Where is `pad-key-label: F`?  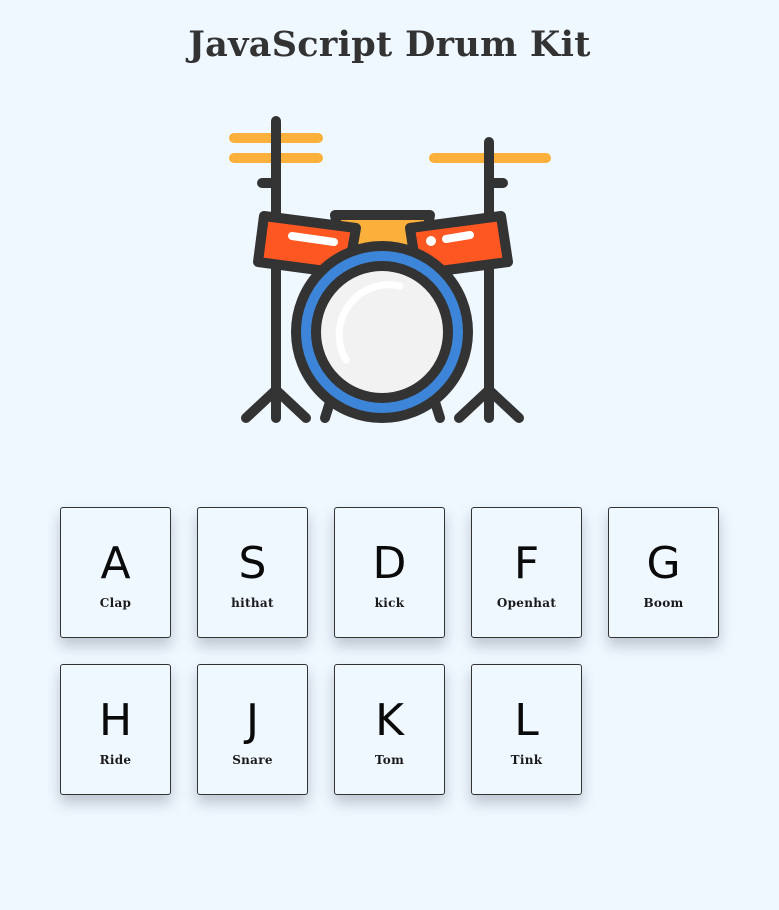 pad-key-label: F is located at coordinates (526, 563).